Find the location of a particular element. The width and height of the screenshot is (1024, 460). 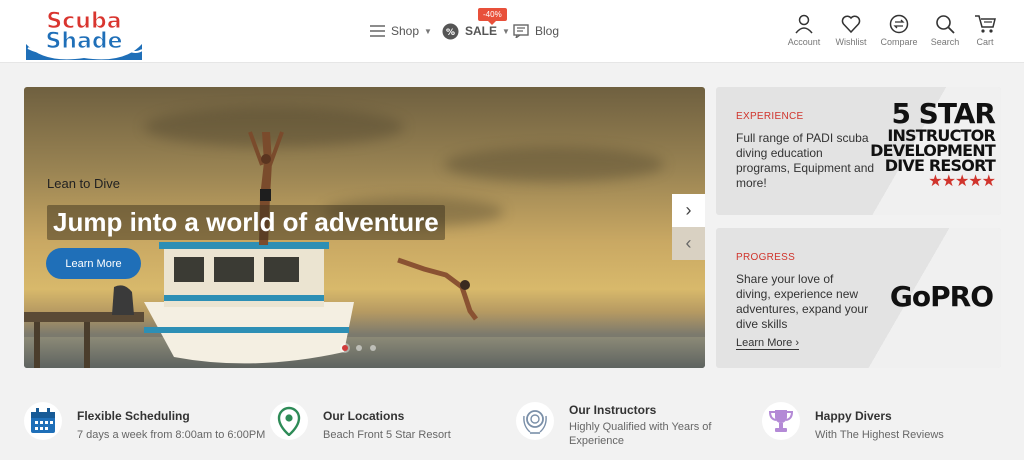

account-button: Account is located at coordinates (804, 30).